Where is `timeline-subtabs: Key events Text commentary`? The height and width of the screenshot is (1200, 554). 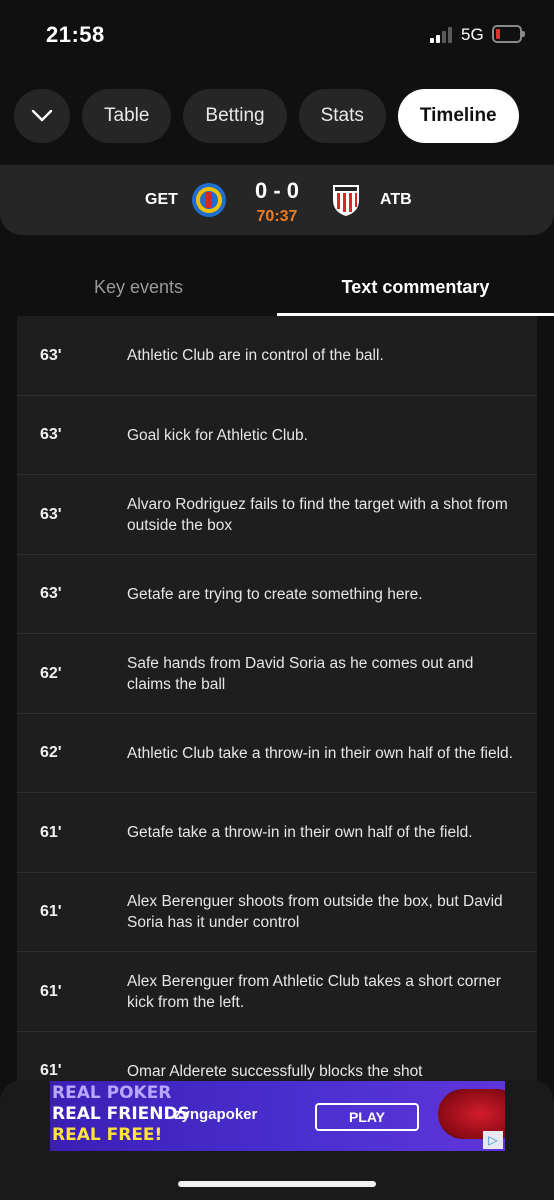 timeline-subtabs: Key events Text commentary is located at coordinates (277, 287).